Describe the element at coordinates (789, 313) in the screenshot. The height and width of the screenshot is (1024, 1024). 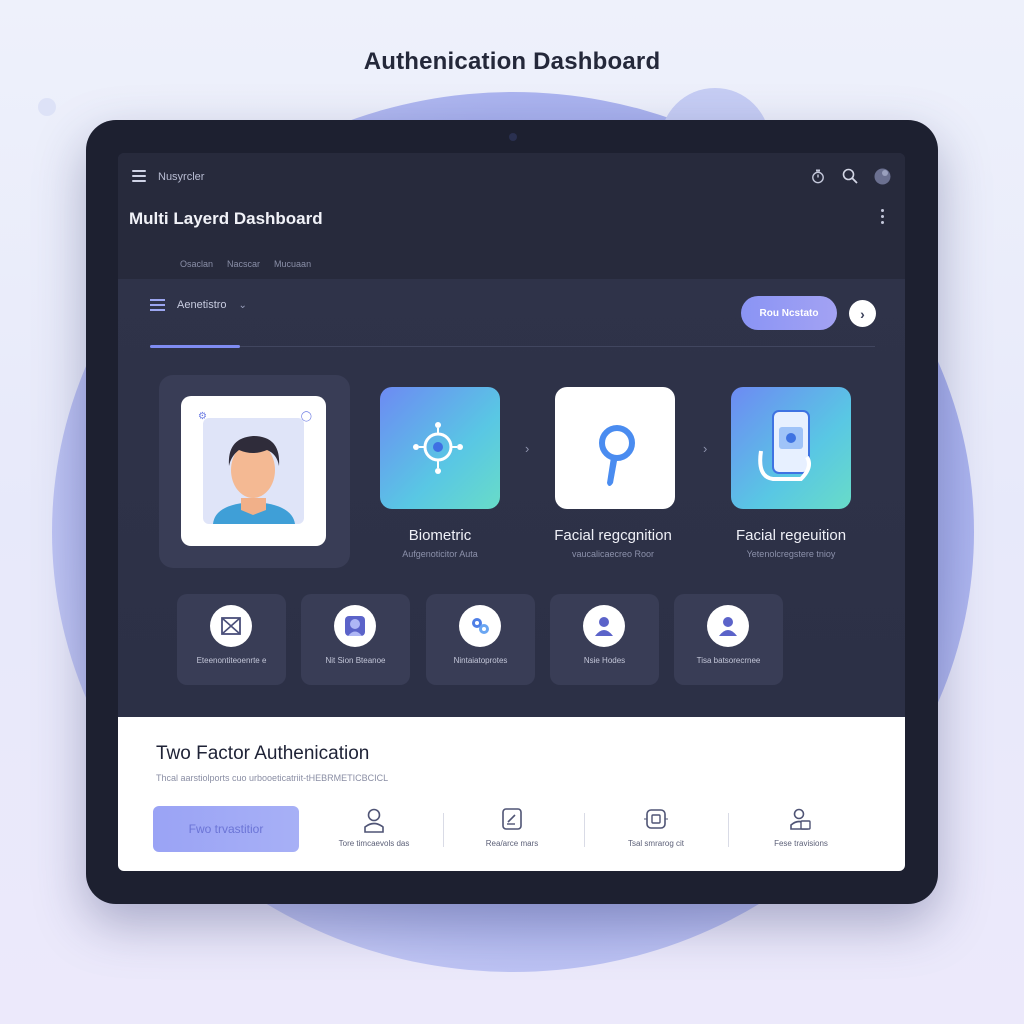
I see `run-button: Rou Ncstato` at that location.